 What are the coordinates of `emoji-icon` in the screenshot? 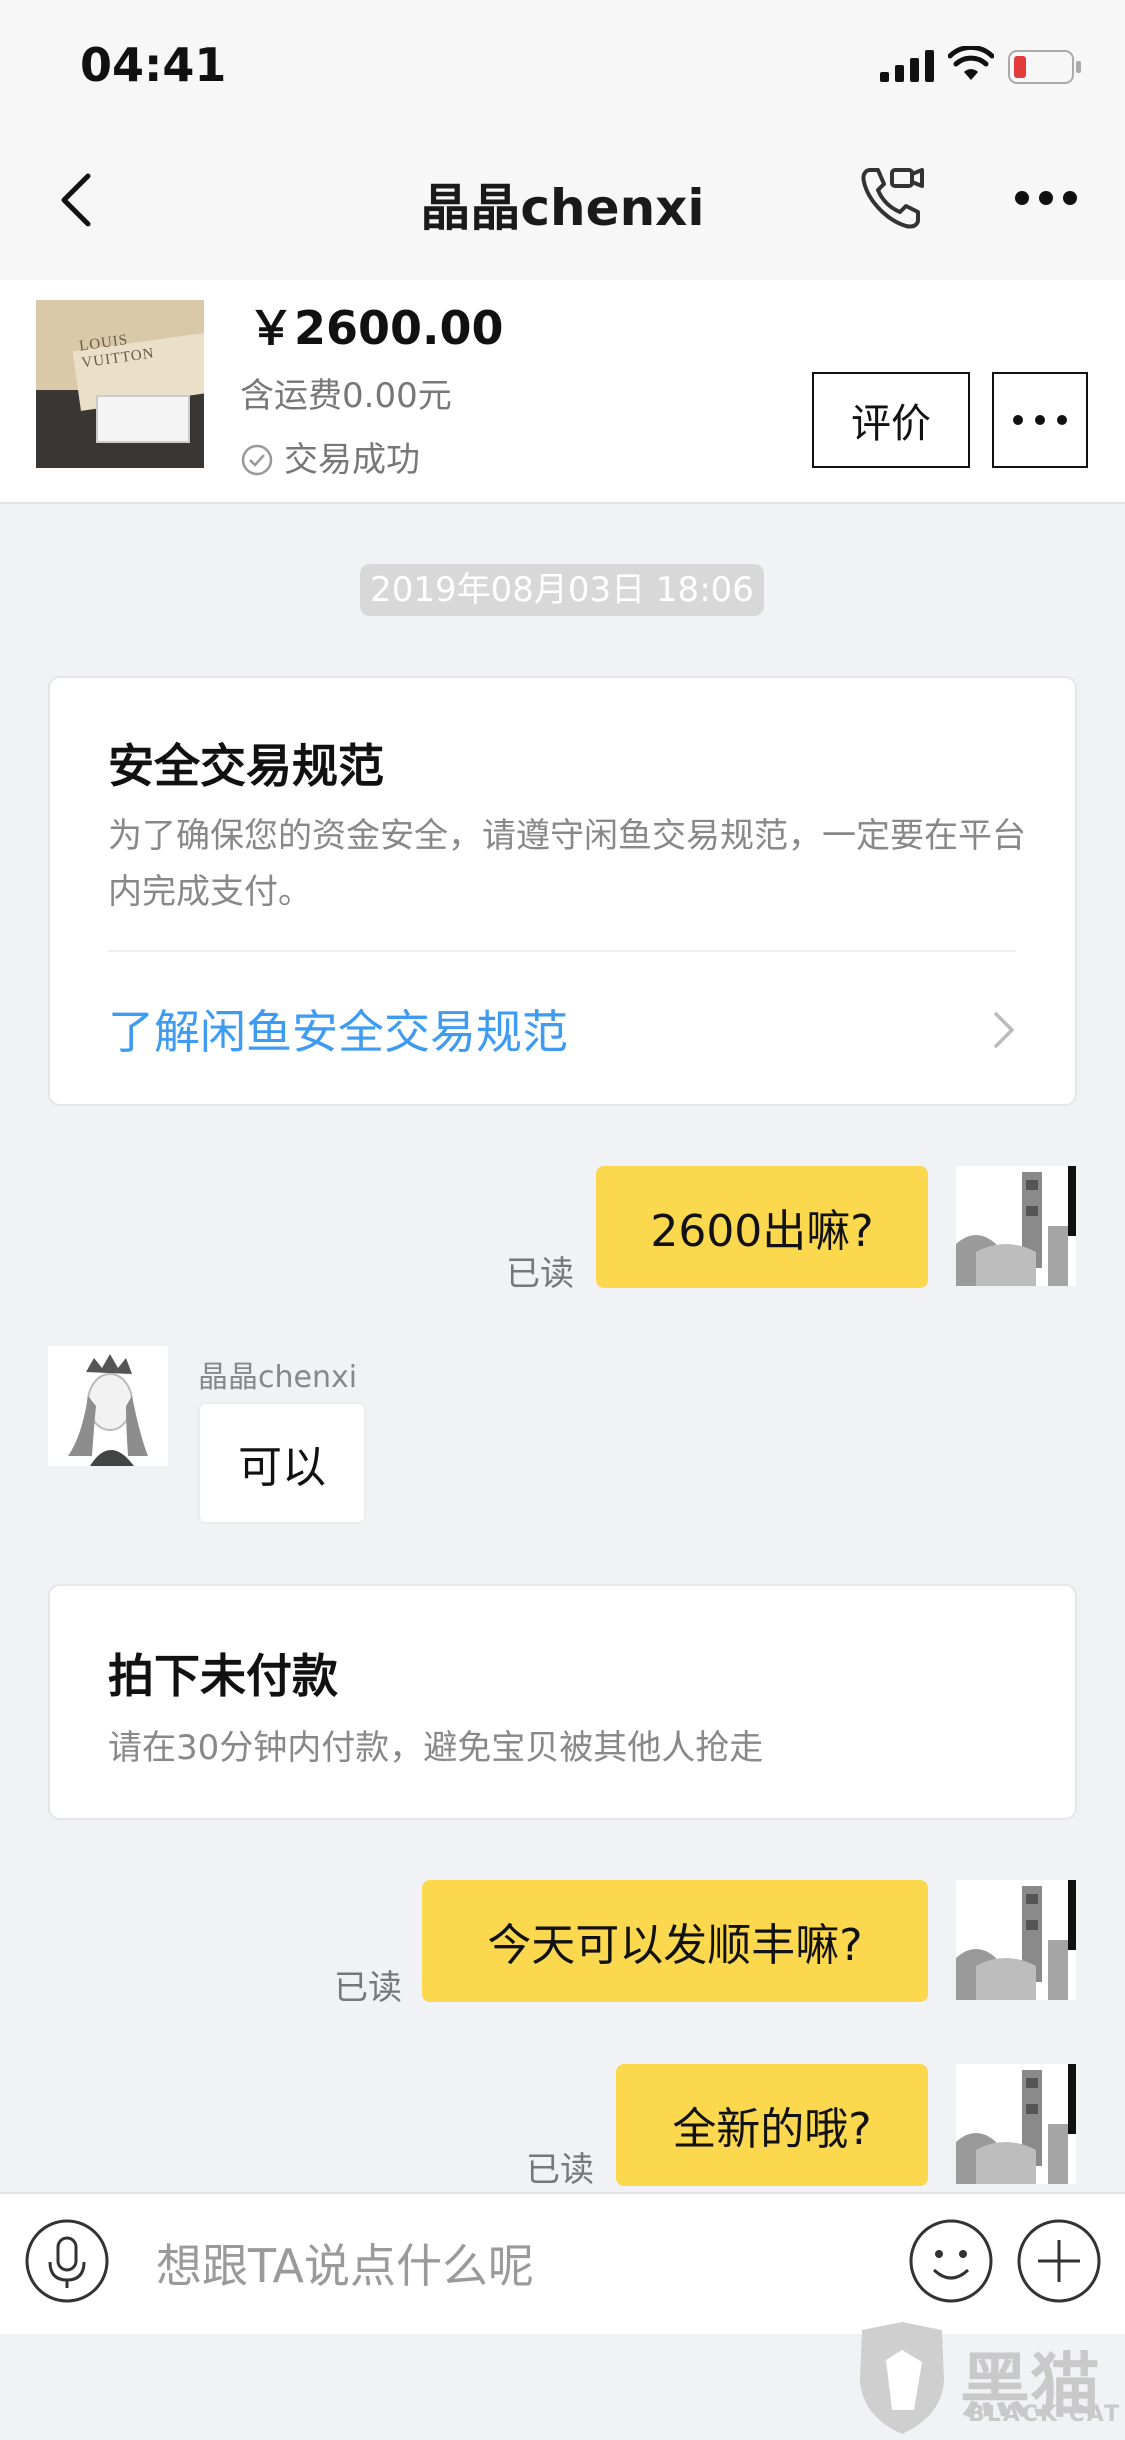 It's located at (951, 2263).